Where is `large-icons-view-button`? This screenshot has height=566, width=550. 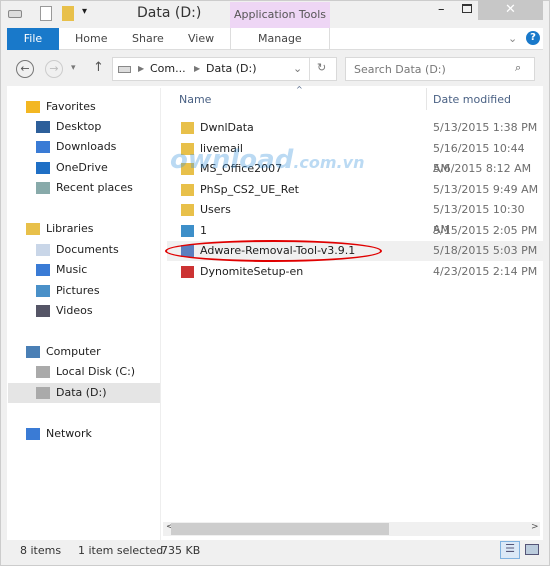 large-icons-view-button is located at coordinates (532, 549).